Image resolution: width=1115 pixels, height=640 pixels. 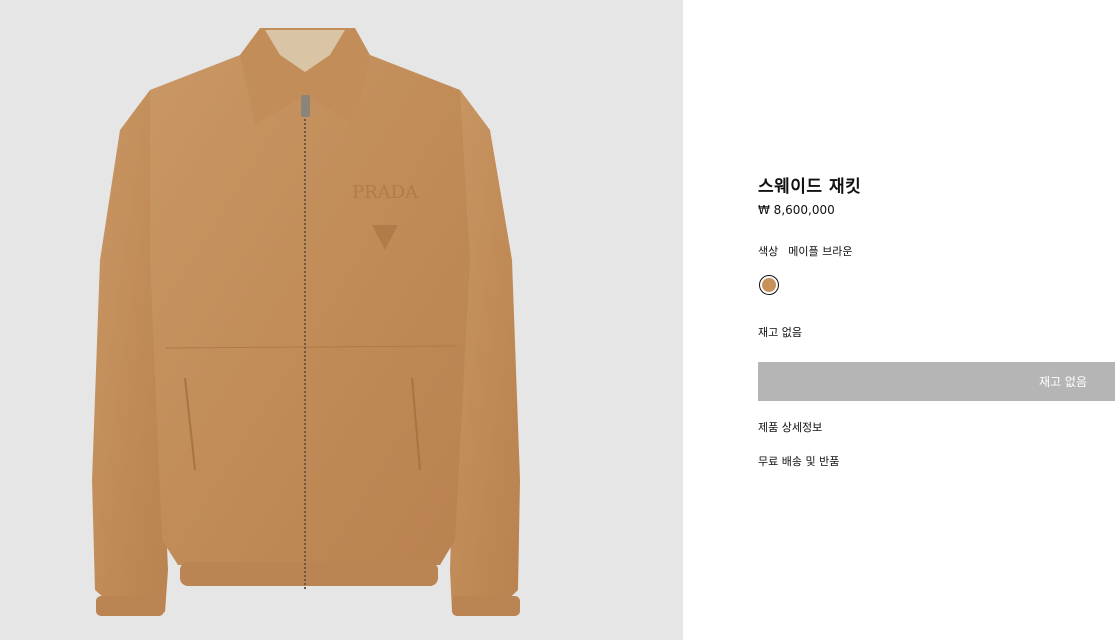 What do you see at coordinates (820, 251) in the screenshot?
I see `color-value: 메이플 브라운` at bounding box center [820, 251].